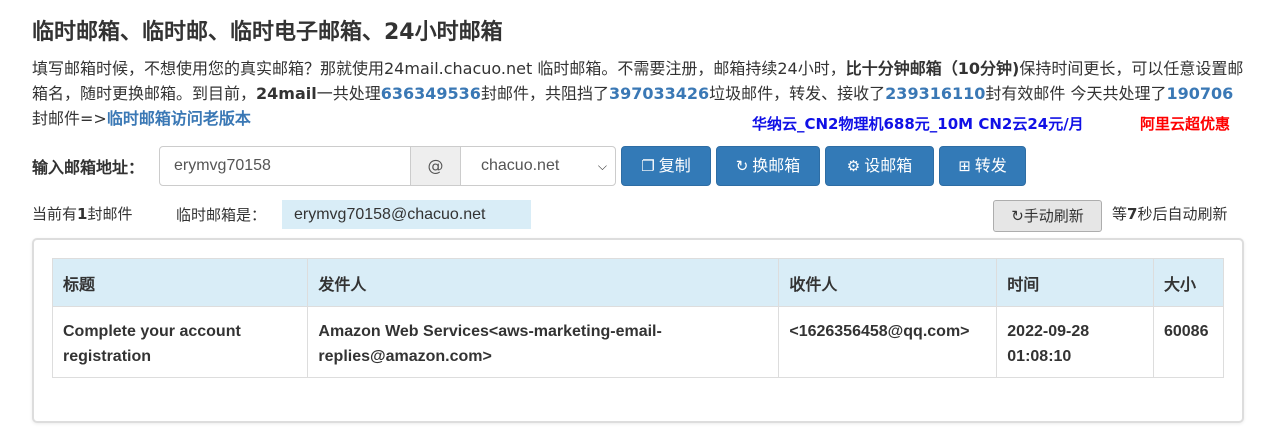  I want to click on auto-prefix: 等, so click(1120, 214).